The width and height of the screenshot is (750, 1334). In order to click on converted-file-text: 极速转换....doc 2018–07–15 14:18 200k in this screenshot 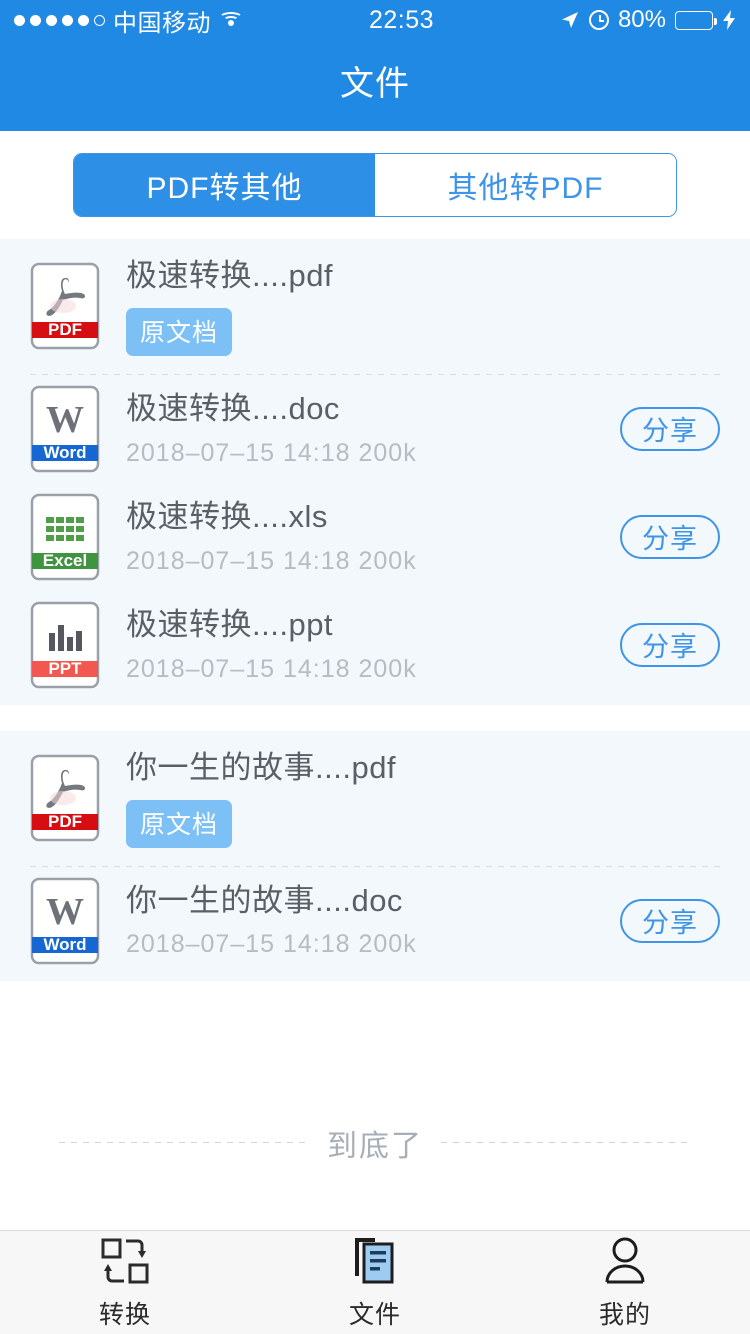, I will do `click(373, 429)`.